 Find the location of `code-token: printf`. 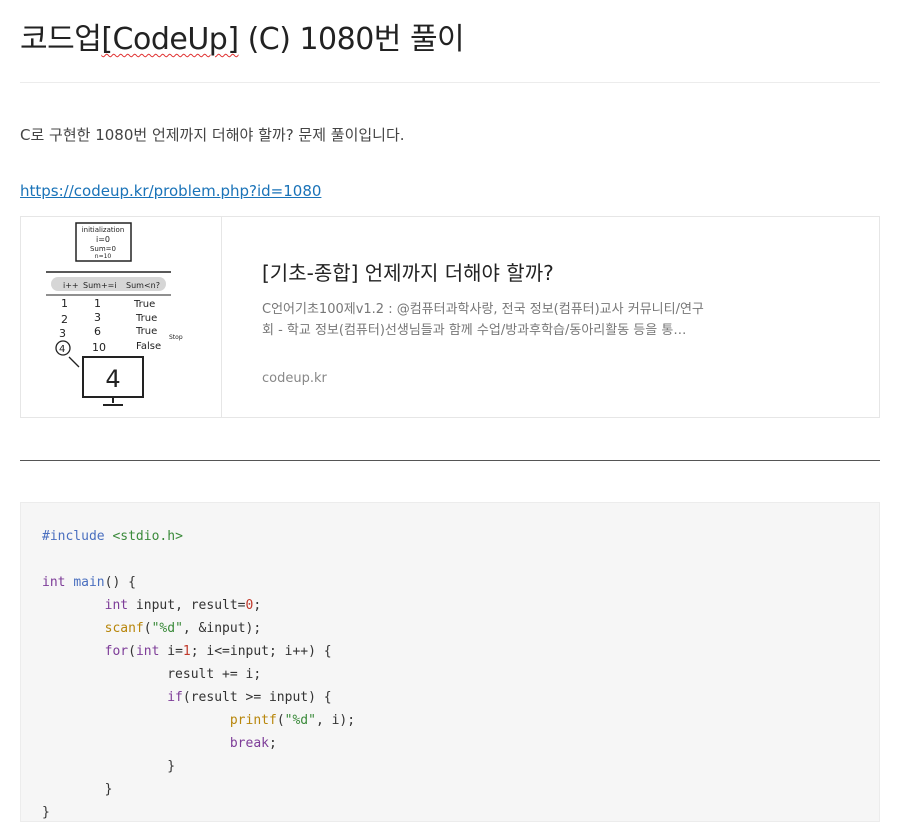

code-token: printf is located at coordinates (253, 720).